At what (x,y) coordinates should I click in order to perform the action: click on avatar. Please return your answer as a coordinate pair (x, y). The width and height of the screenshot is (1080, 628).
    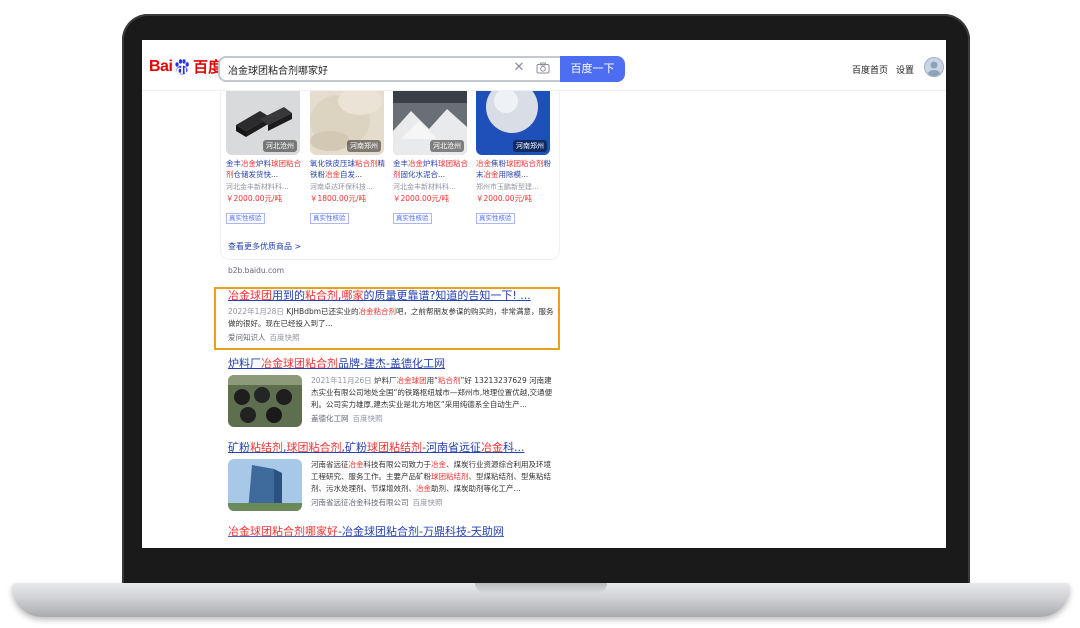
    Looking at the image, I should click on (934, 67).